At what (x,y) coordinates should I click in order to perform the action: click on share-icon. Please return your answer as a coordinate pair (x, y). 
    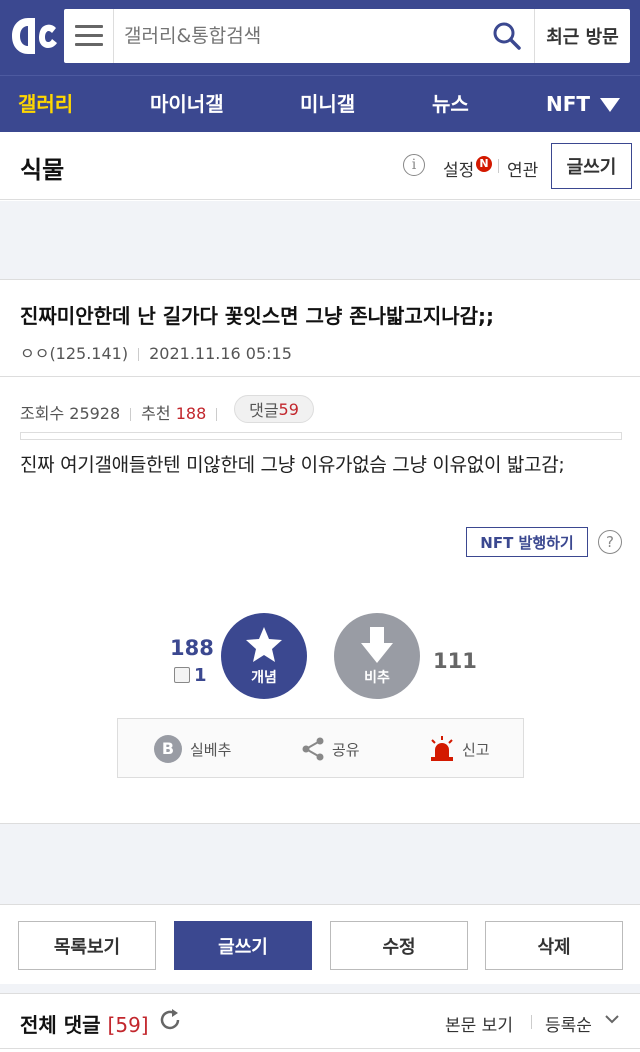
    Looking at the image, I should click on (313, 749).